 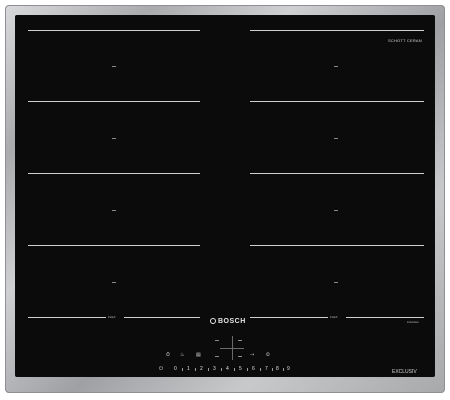 What do you see at coordinates (112, 317) in the screenshot?
I see `flex-label-left: FLEX` at bounding box center [112, 317].